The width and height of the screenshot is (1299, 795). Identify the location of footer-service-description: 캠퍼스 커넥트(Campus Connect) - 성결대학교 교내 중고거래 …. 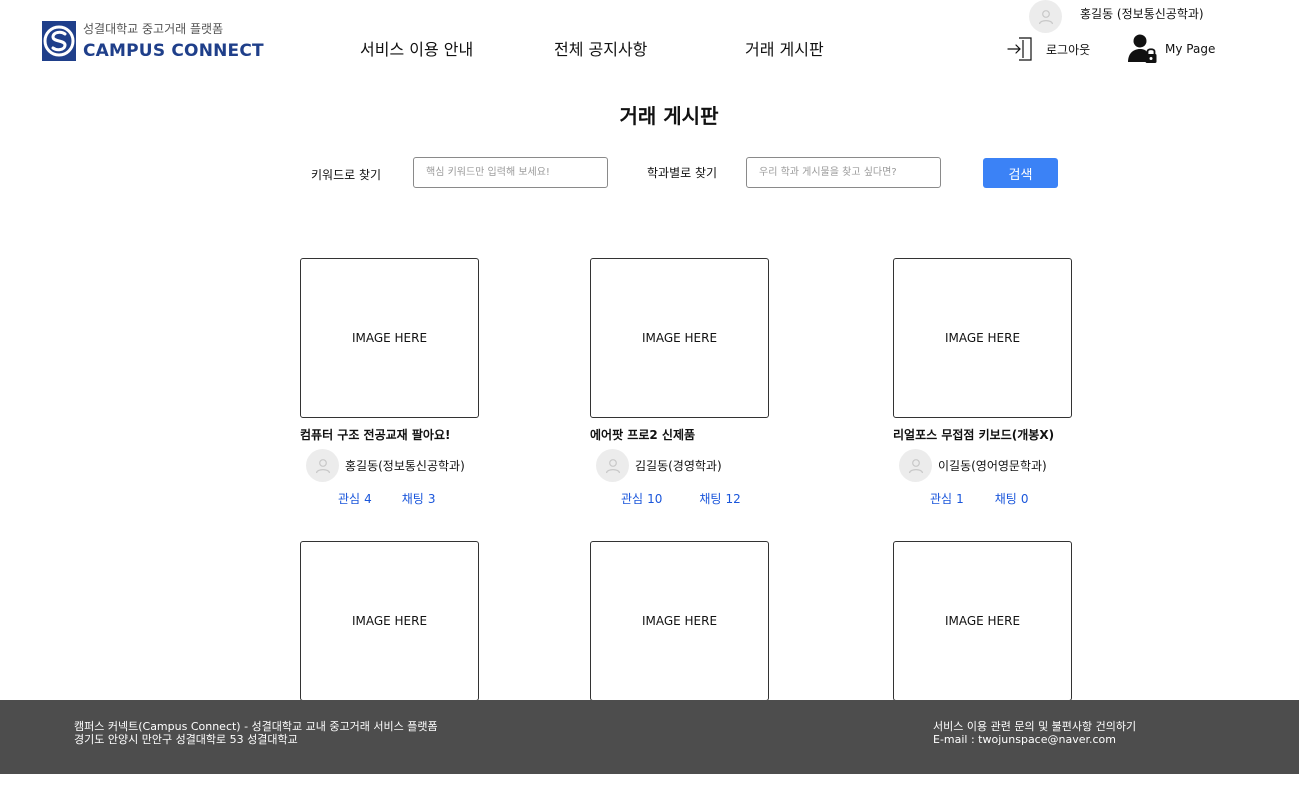
(256, 726).